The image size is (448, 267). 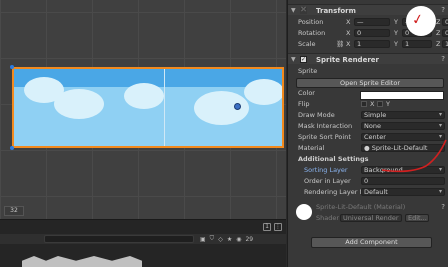 What do you see at coordinates (229, 239) in the screenshot?
I see `star-icon: ★` at bounding box center [229, 239].